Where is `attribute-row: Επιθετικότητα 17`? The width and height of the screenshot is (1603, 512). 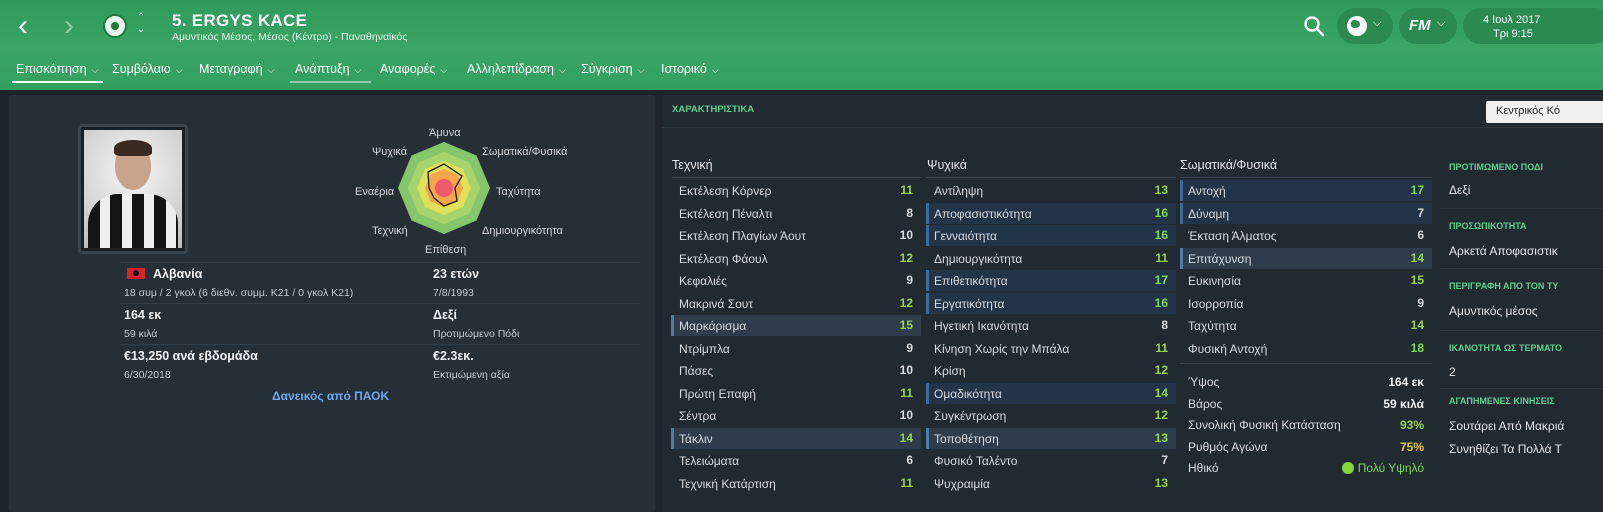
attribute-row: Επιθετικότητα 17 is located at coordinates (1051, 280).